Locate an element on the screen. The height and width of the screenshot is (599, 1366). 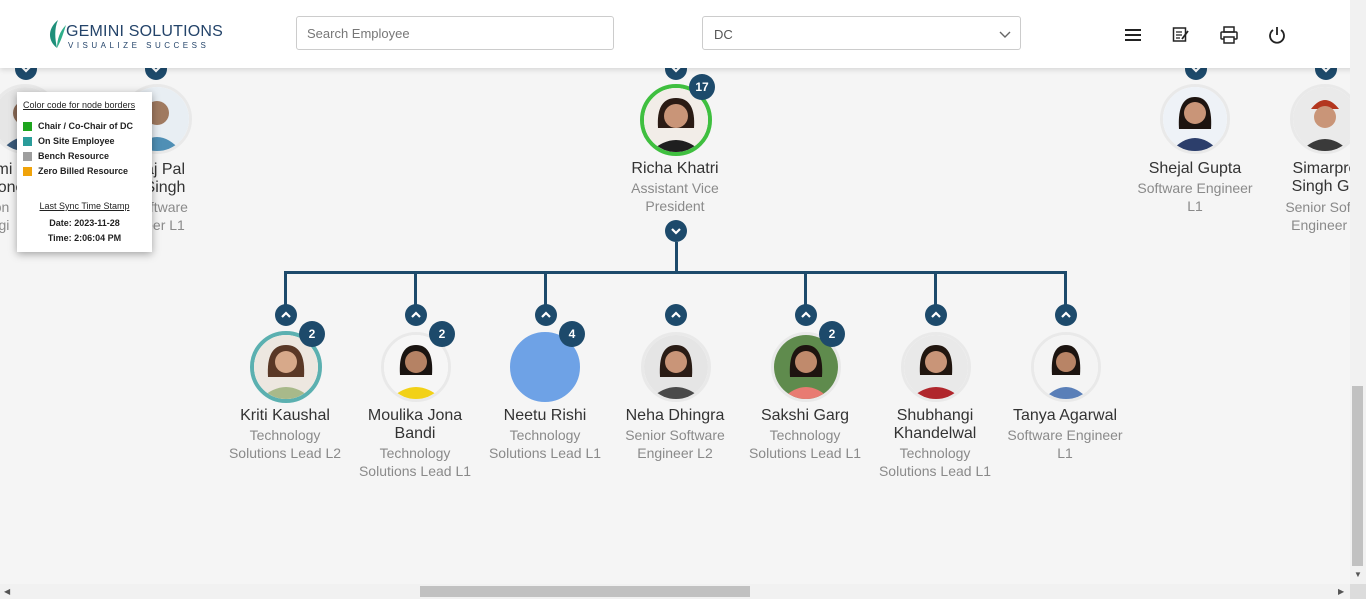
company-logo: GEMINI SOLUTIONS VISUALIZE SUCCESS is located at coordinates (136, 34).